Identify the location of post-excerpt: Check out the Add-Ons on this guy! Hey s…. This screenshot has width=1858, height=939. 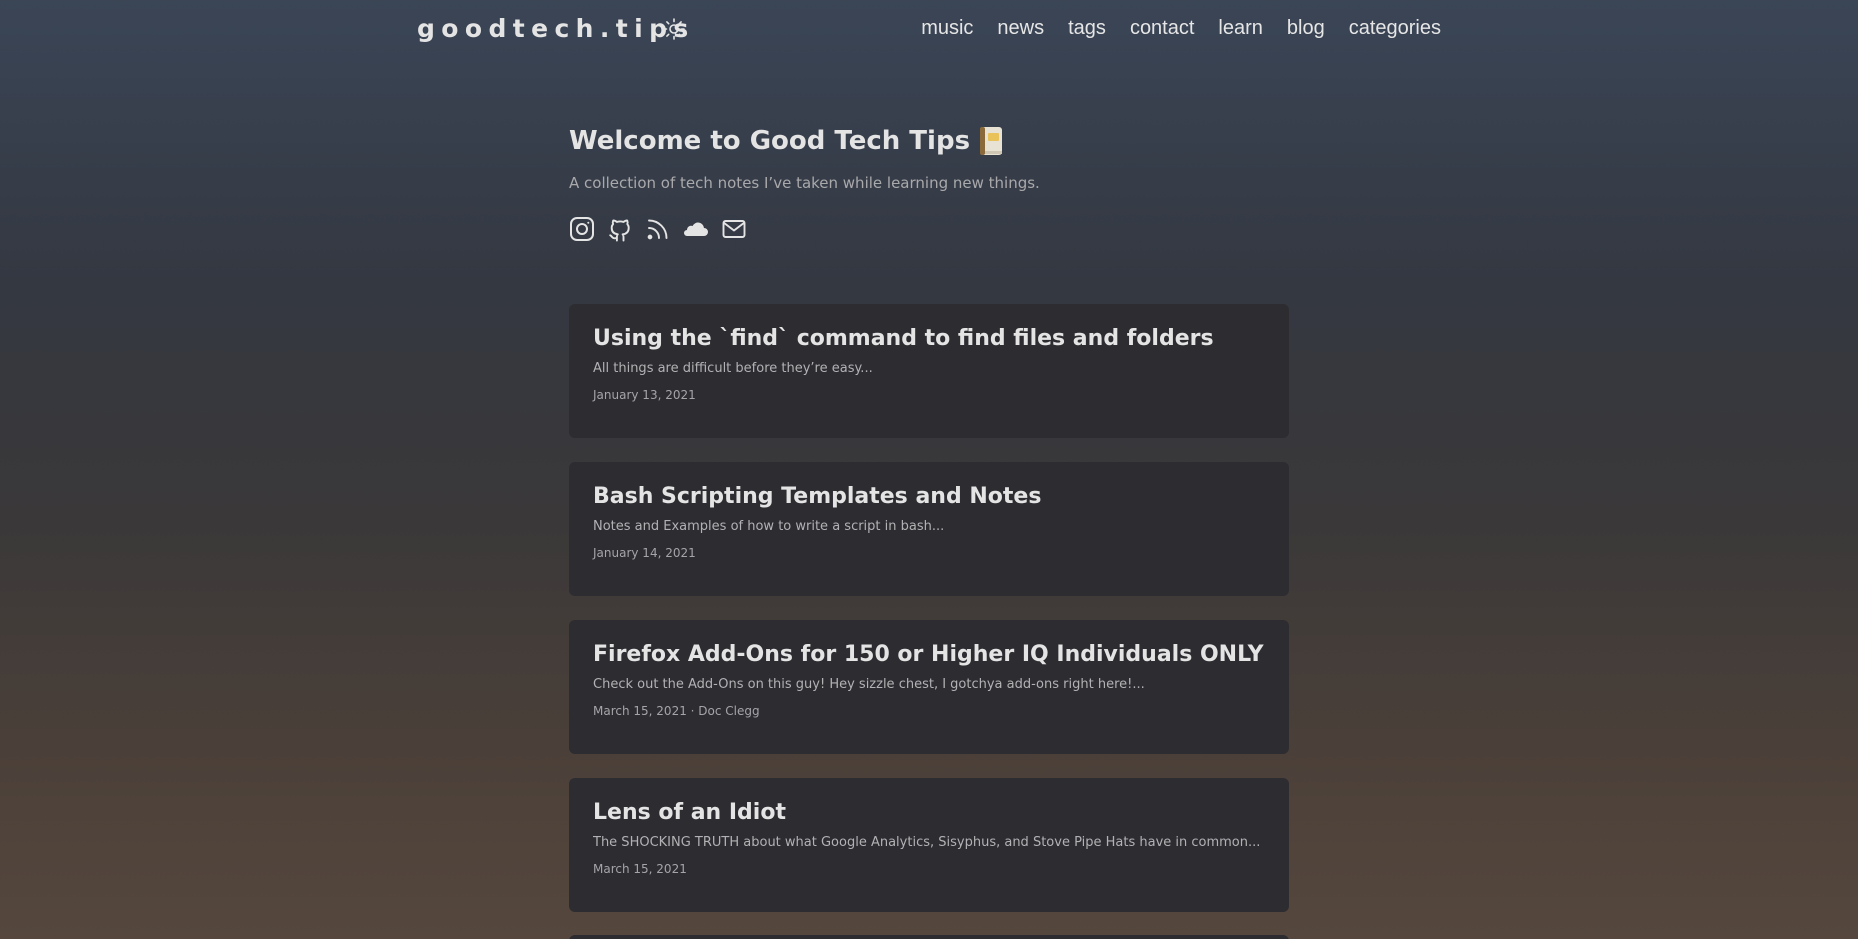
(869, 684).